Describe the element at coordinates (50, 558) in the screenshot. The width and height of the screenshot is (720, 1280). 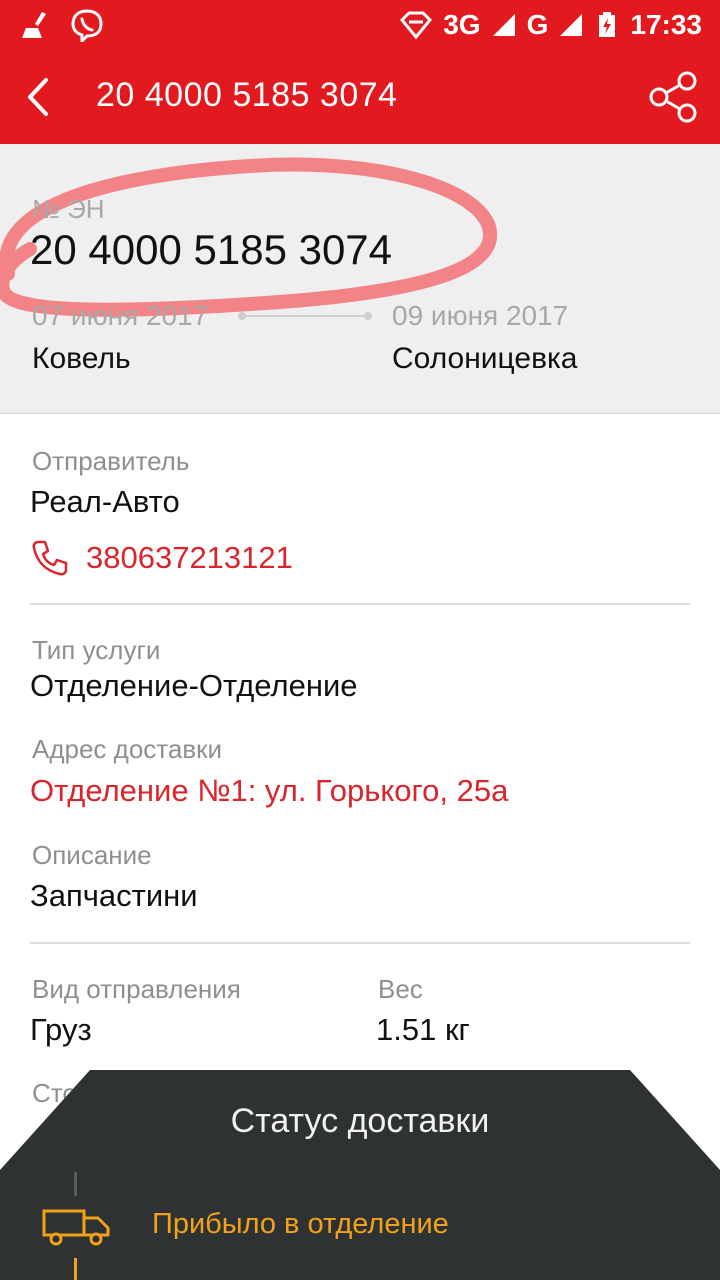
I see `phone-icon` at that location.